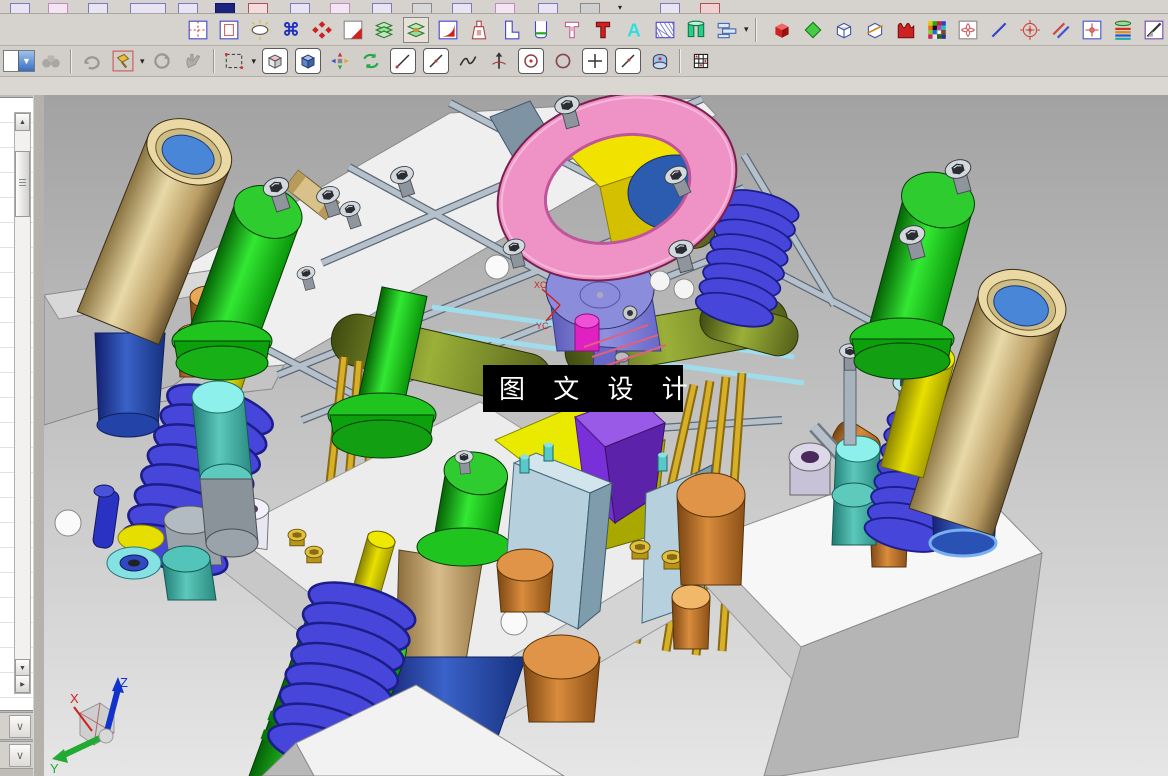 Image resolution: width=1168 pixels, height=776 pixels. Describe the element at coordinates (875, 30) in the screenshot. I see `section-view-icon` at that location.